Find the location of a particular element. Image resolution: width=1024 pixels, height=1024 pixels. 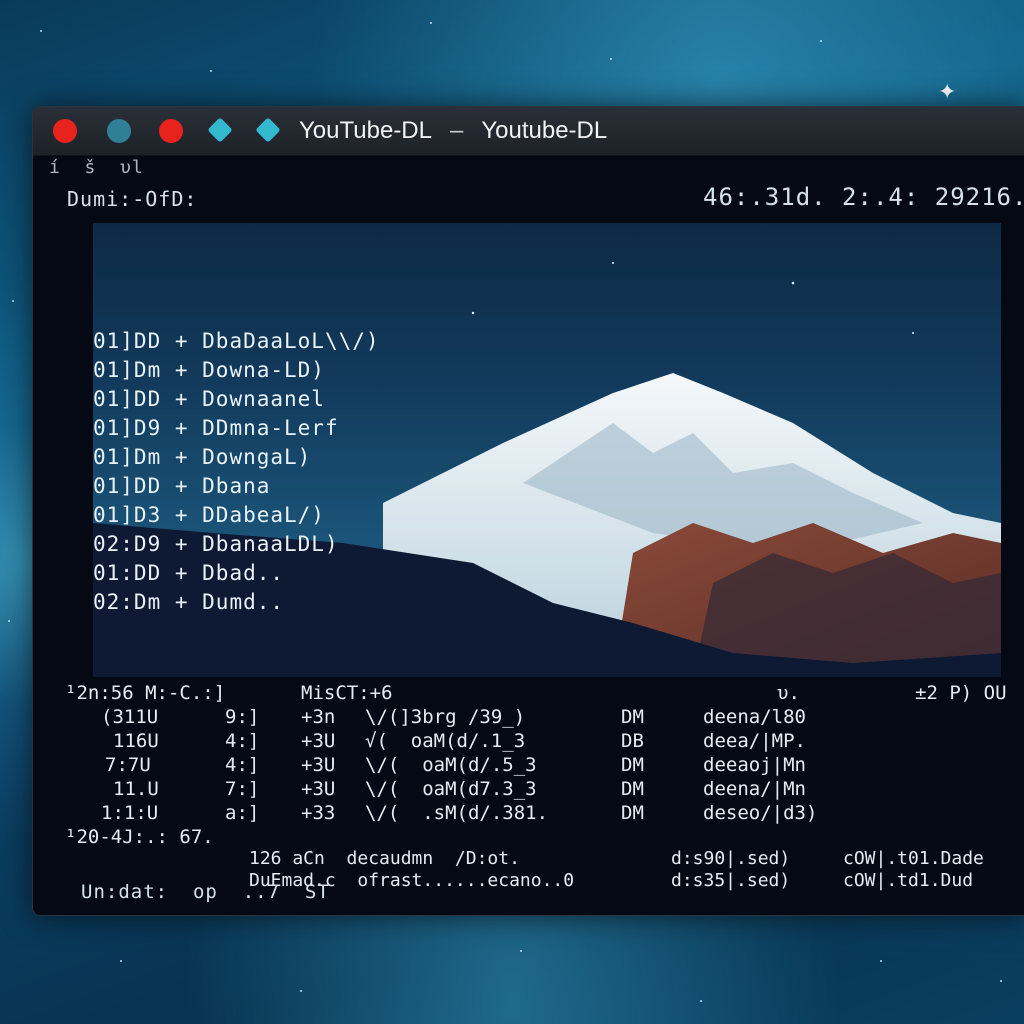

table-cell: (311U is located at coordinates (130, 717).